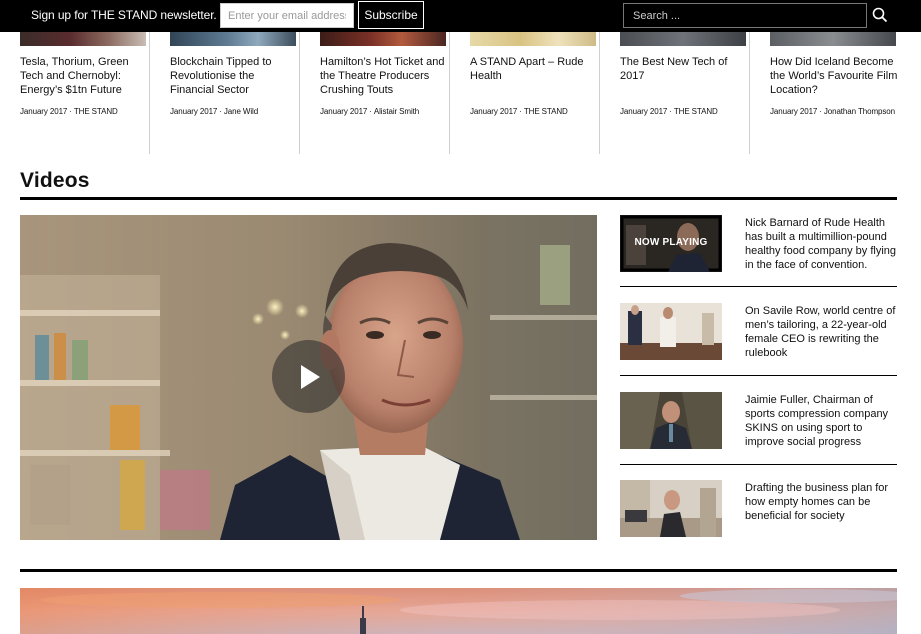  I want to click on article-author: Jane Wild, so click(241, 111).